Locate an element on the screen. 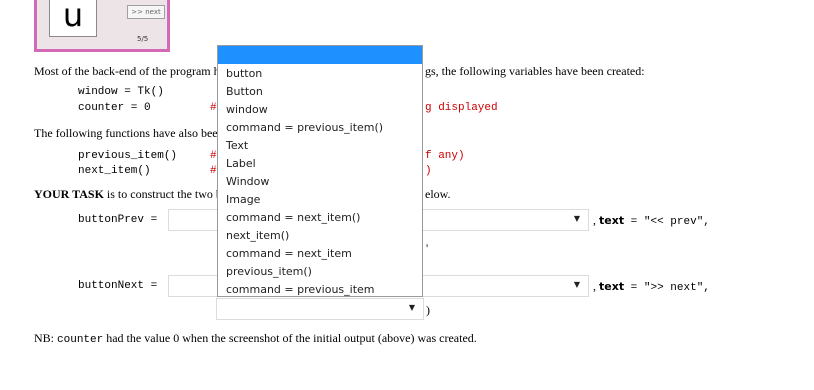  comment-next-hash: # is located at coordinates (213, 171).